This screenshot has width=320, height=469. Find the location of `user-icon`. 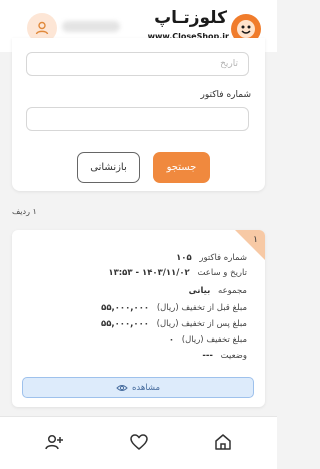

user-icon is located at coordinates (42, 28).